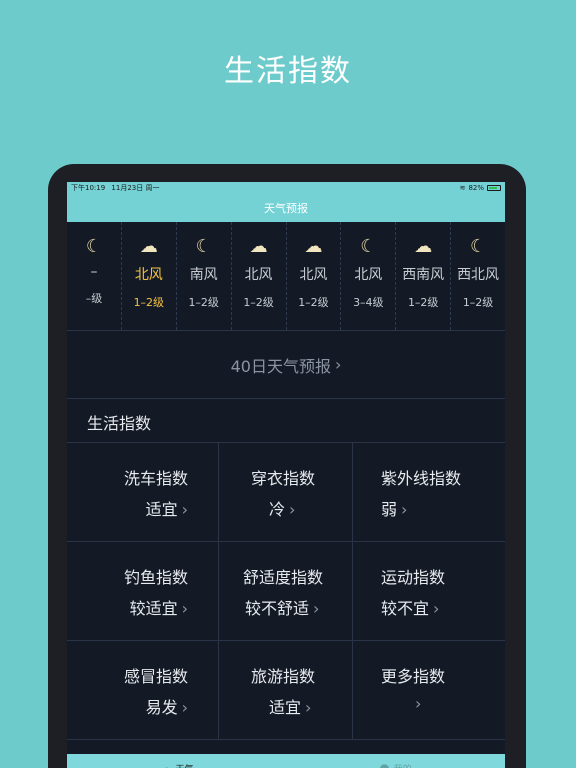 Image resolution: width=576 pixels, height=768 pixels. I want to click on promo-title: 生活指数, so click(288, 71).